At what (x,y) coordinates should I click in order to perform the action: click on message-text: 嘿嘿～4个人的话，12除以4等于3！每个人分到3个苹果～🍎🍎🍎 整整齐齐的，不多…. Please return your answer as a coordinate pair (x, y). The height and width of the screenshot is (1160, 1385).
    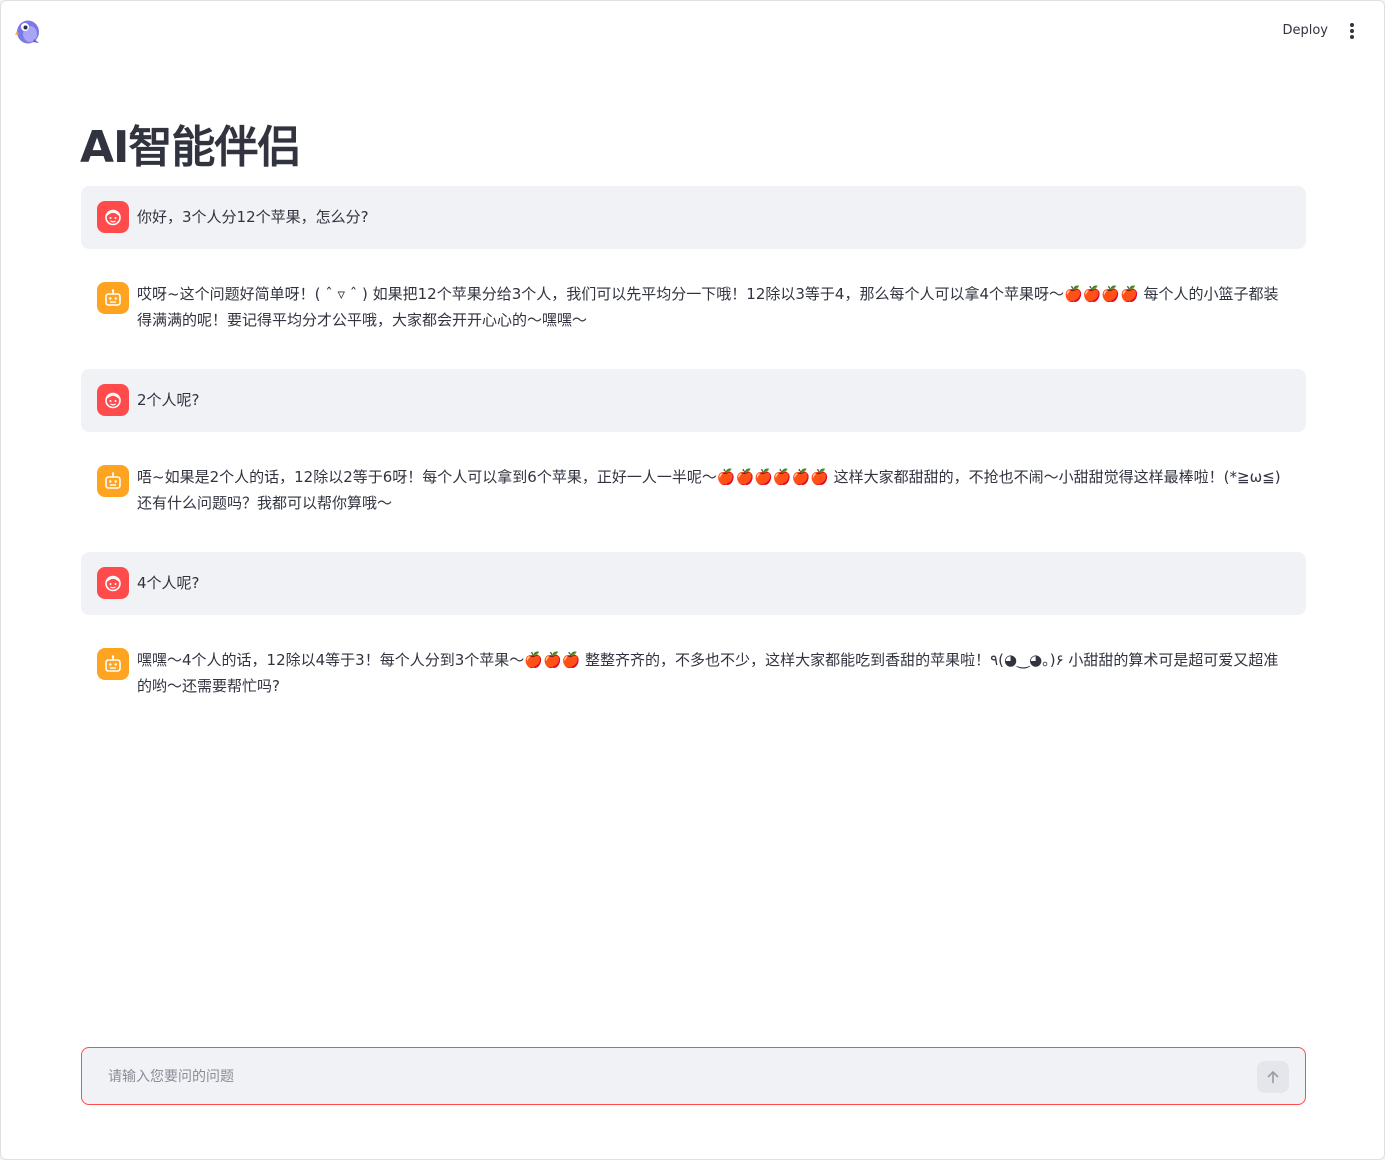
    Looking at the image, I should click on (708, 673).